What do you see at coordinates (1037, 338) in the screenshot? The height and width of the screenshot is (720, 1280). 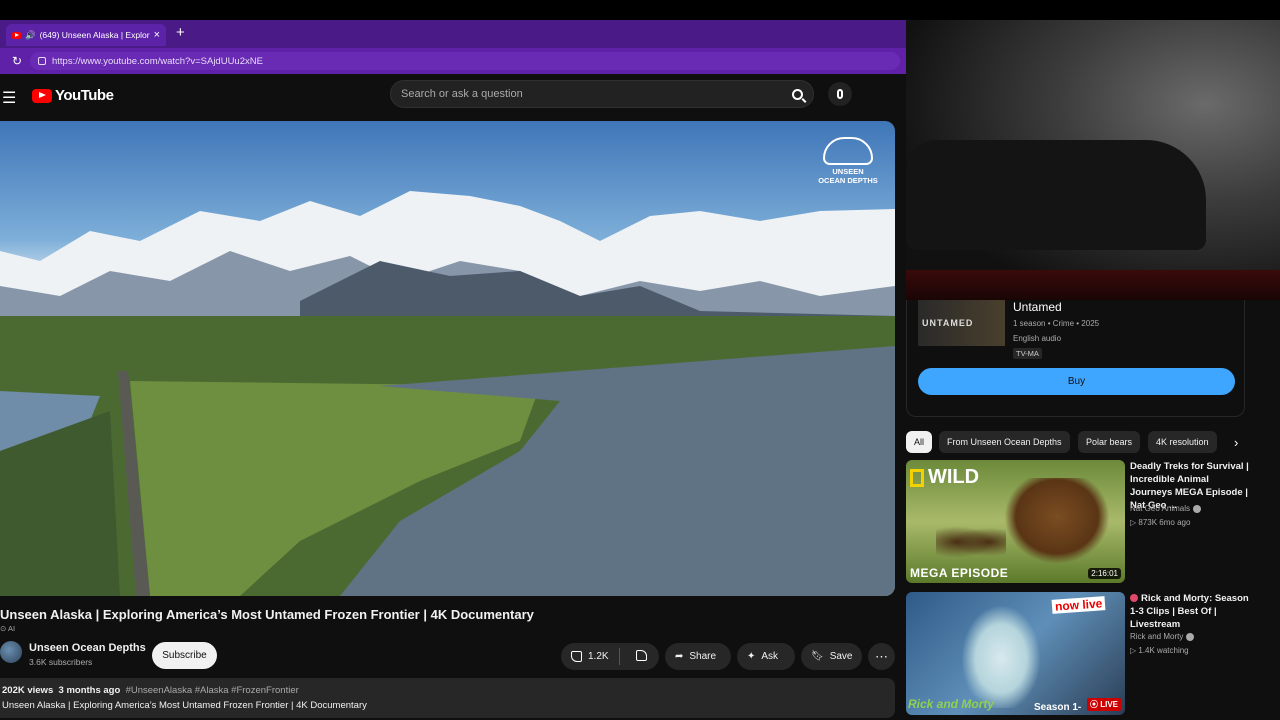 I see `promo-audio: English audio` at bounding box center [1037, 338].